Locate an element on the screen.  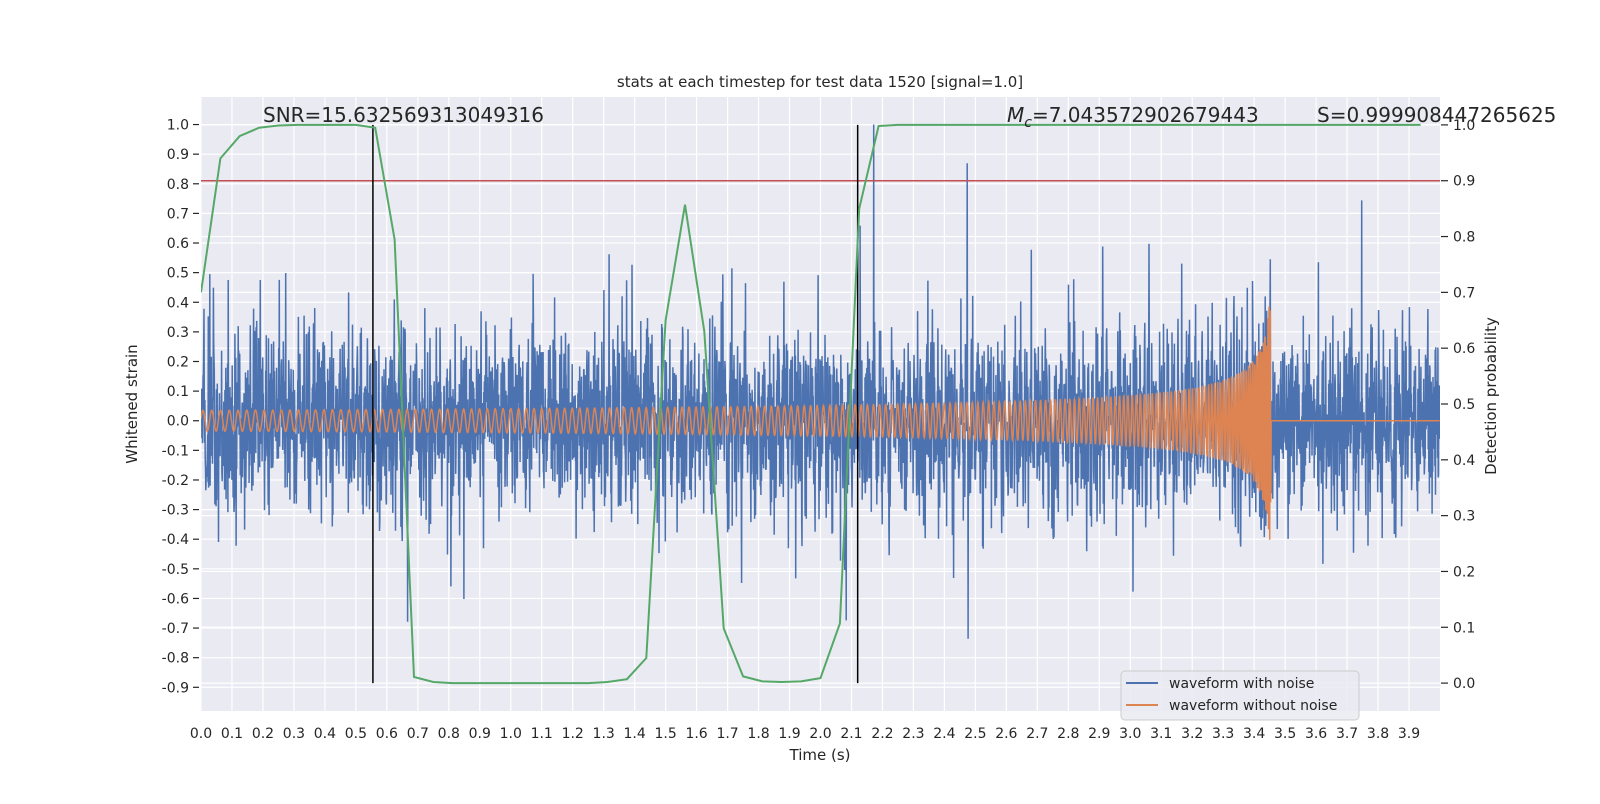
chirp-mass-symbol: M is located at coordinates (1015, 115).